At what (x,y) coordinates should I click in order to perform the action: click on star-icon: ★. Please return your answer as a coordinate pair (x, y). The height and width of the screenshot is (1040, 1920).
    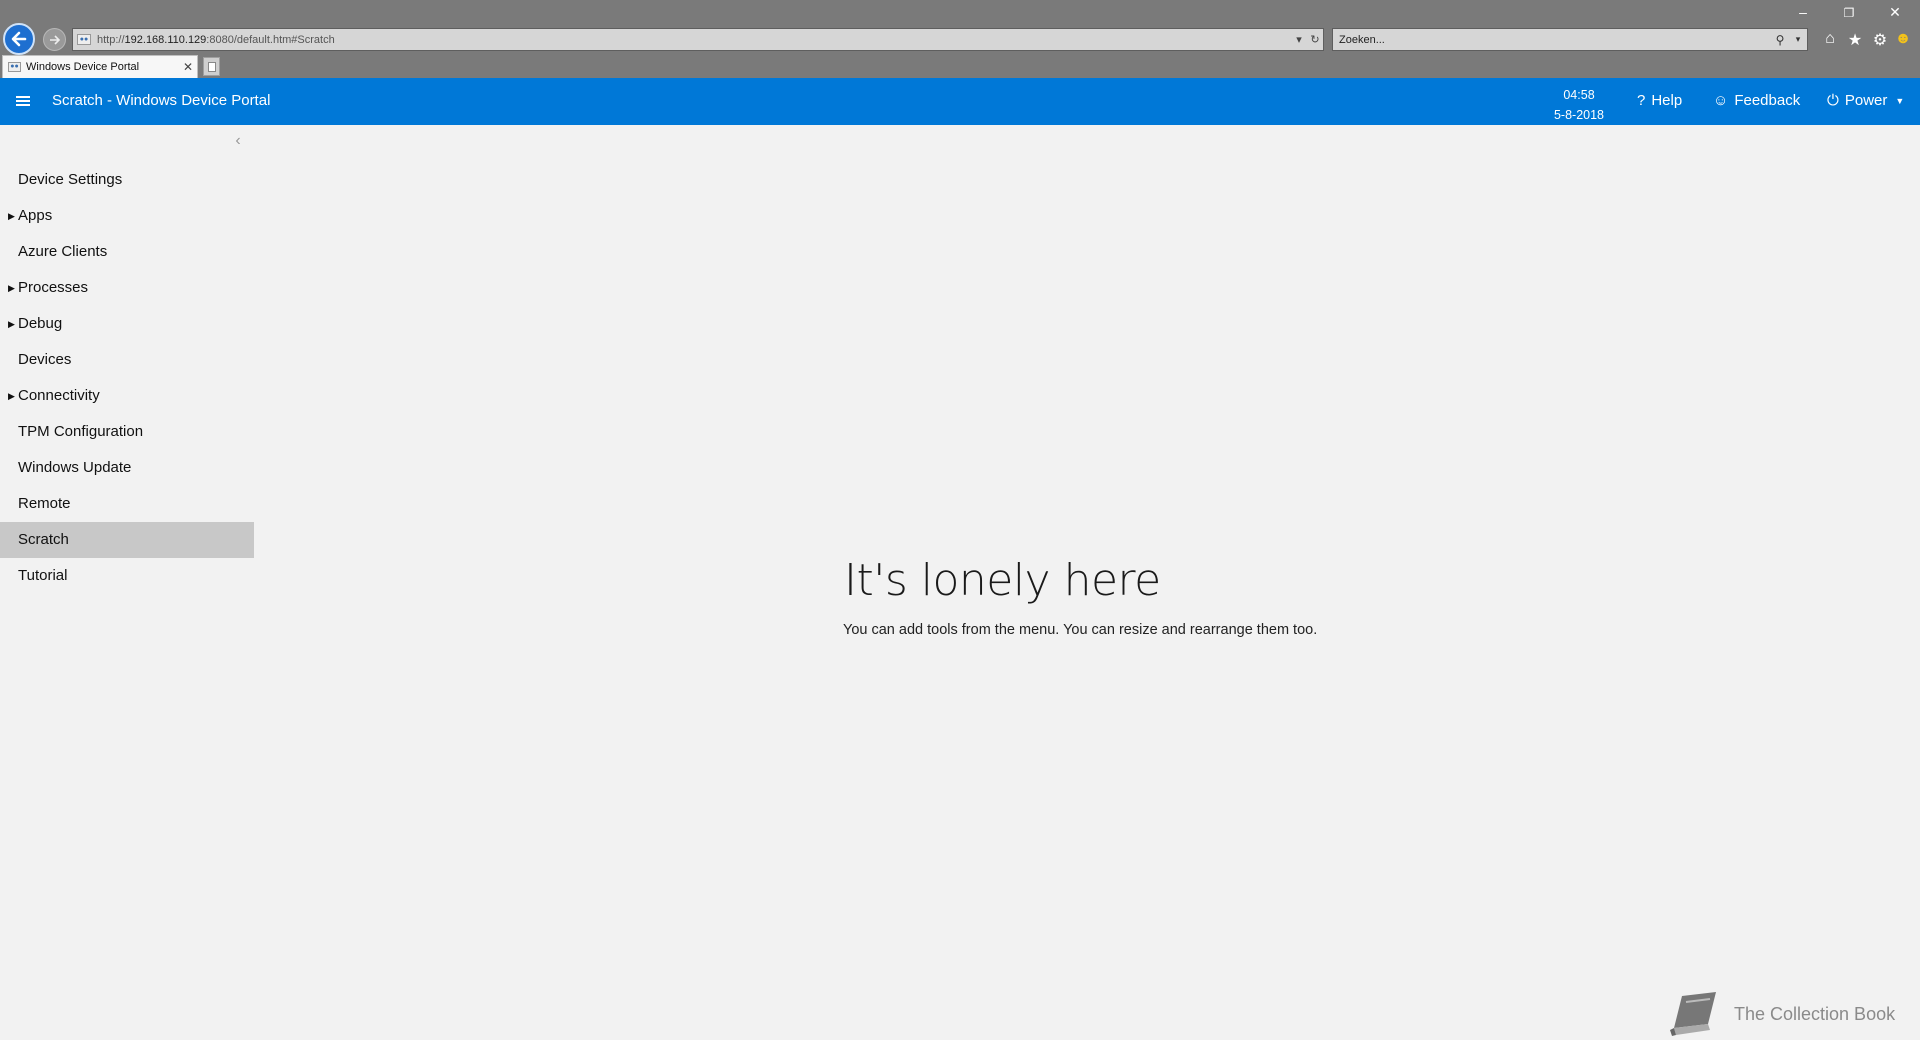
    Looking at the image, I should click on (1855, 40).